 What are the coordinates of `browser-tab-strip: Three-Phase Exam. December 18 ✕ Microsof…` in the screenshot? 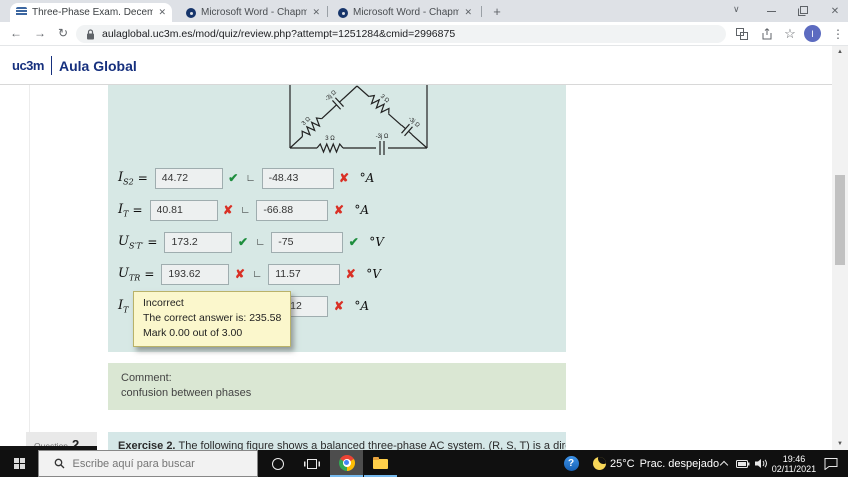 It's located at (424, 11).